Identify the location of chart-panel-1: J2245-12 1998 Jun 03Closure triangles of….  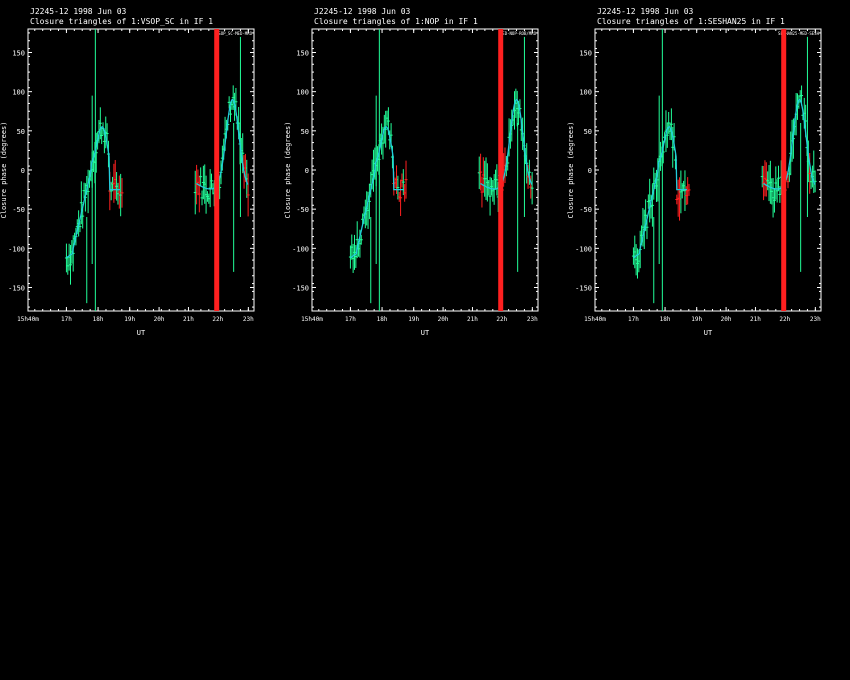
(127, 172).